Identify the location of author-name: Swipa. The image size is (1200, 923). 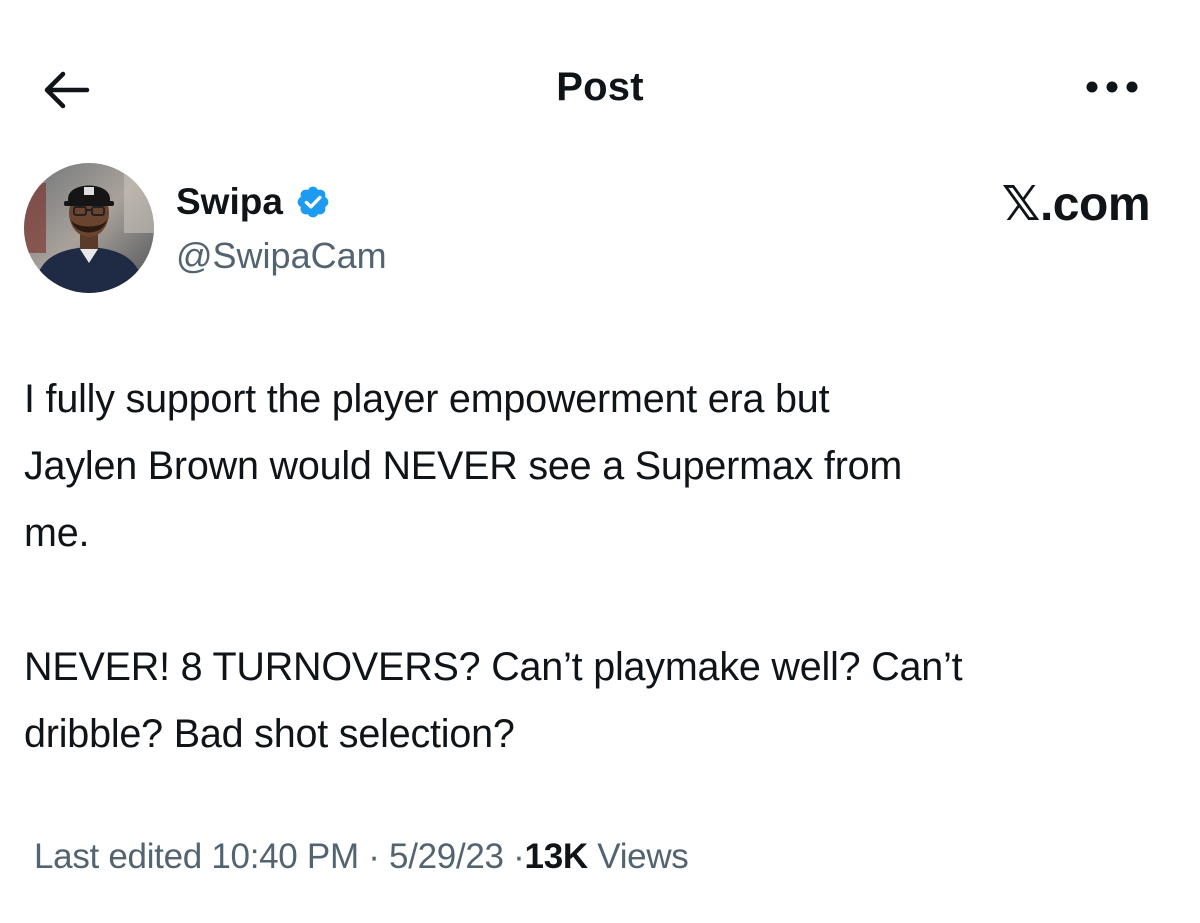
(253, 202).